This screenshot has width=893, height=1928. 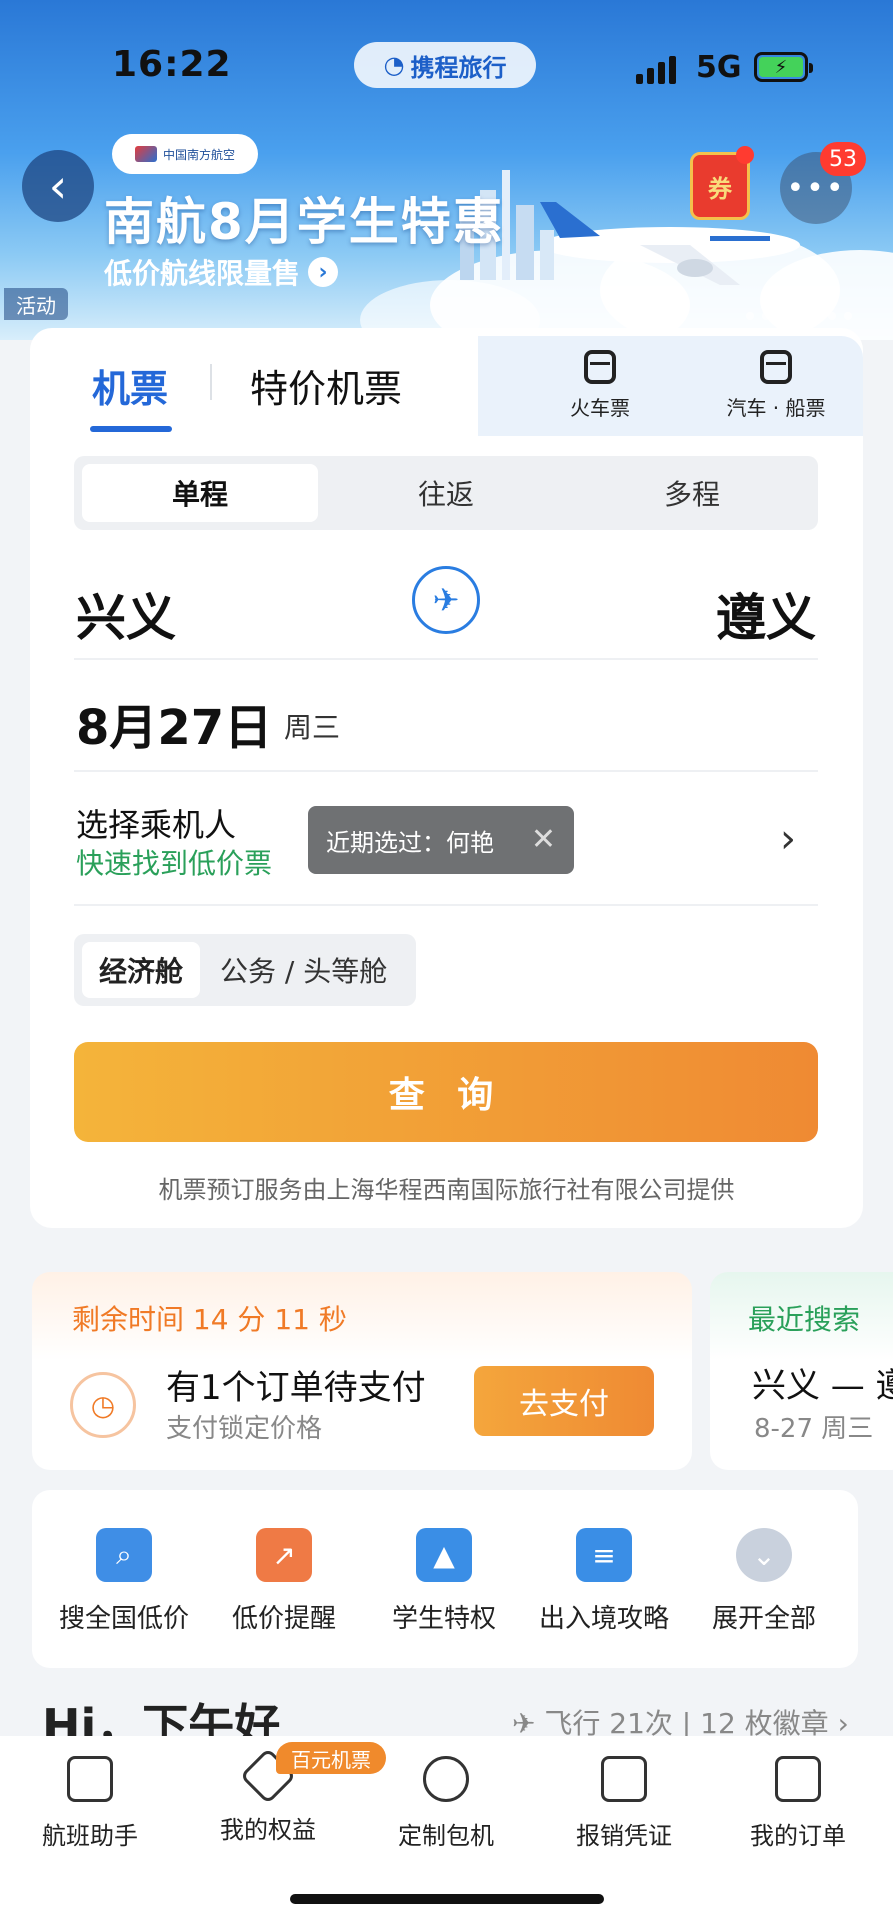 I want to click on recent-search-route: 兴义 — 遵, so click(x=822, y=1386).